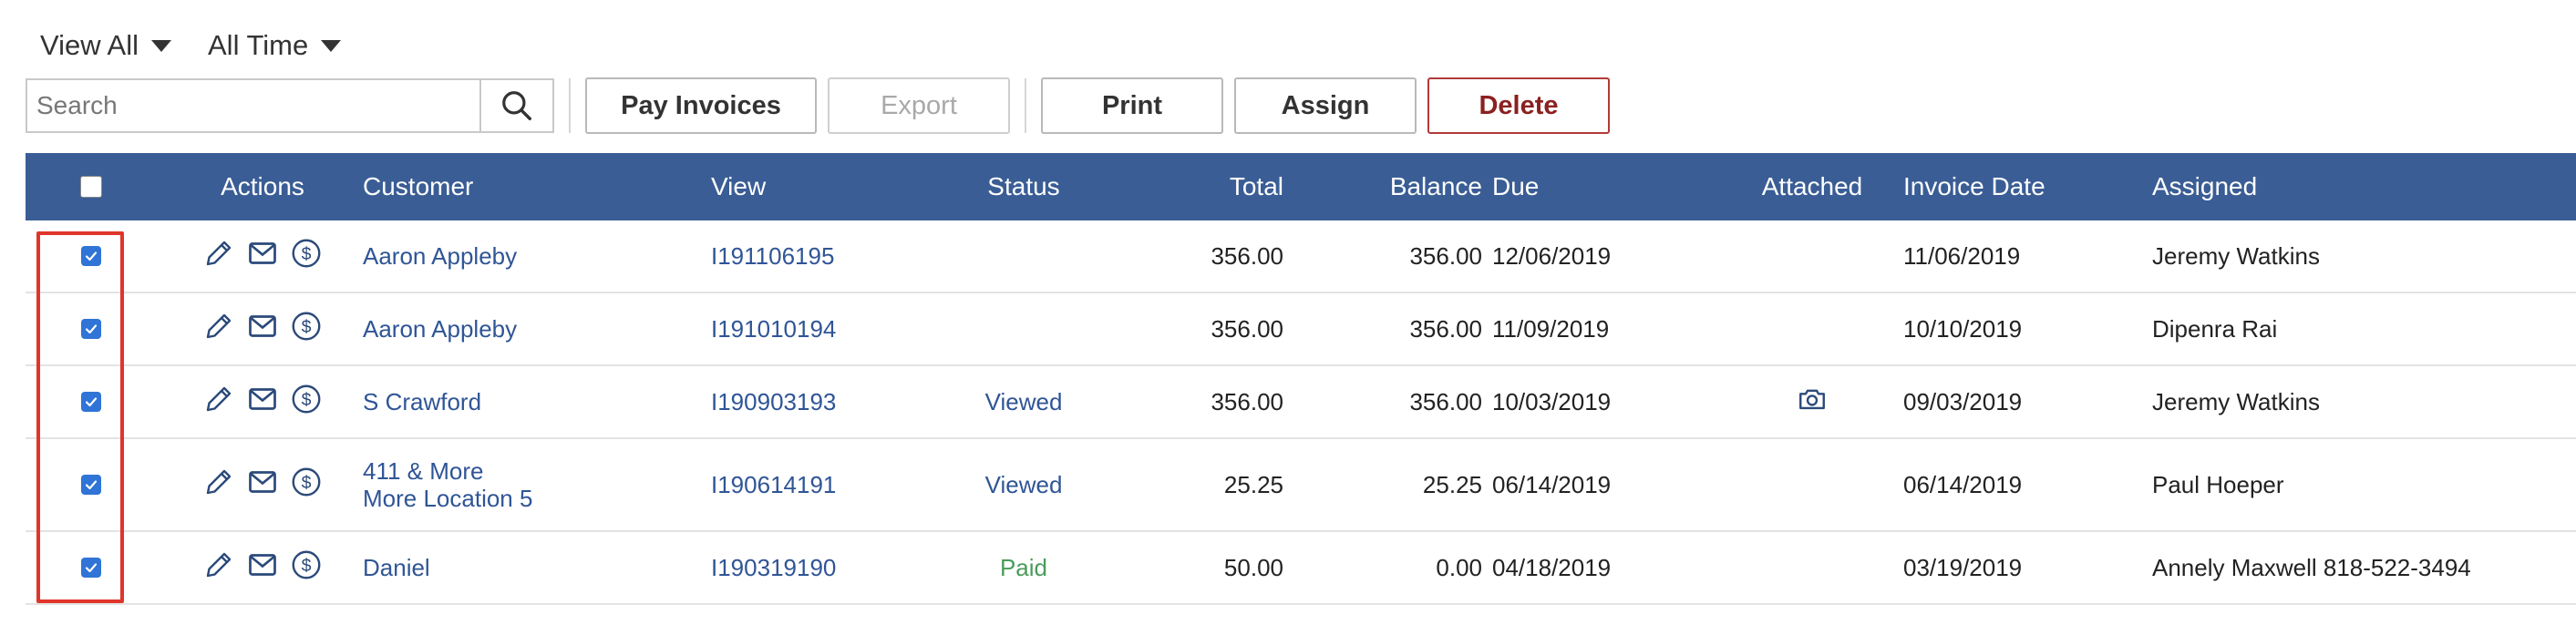  What do you see at coordinates (1974, 186) in the screenshot?
I see `header-invoice-date: Invoice Date` at bounding box center [1974, 186].